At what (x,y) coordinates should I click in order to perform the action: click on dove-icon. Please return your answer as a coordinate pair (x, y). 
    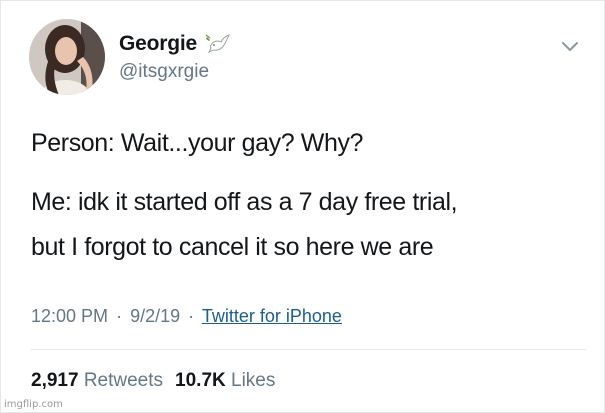
    Looking at the image, I should click on (217, 44).